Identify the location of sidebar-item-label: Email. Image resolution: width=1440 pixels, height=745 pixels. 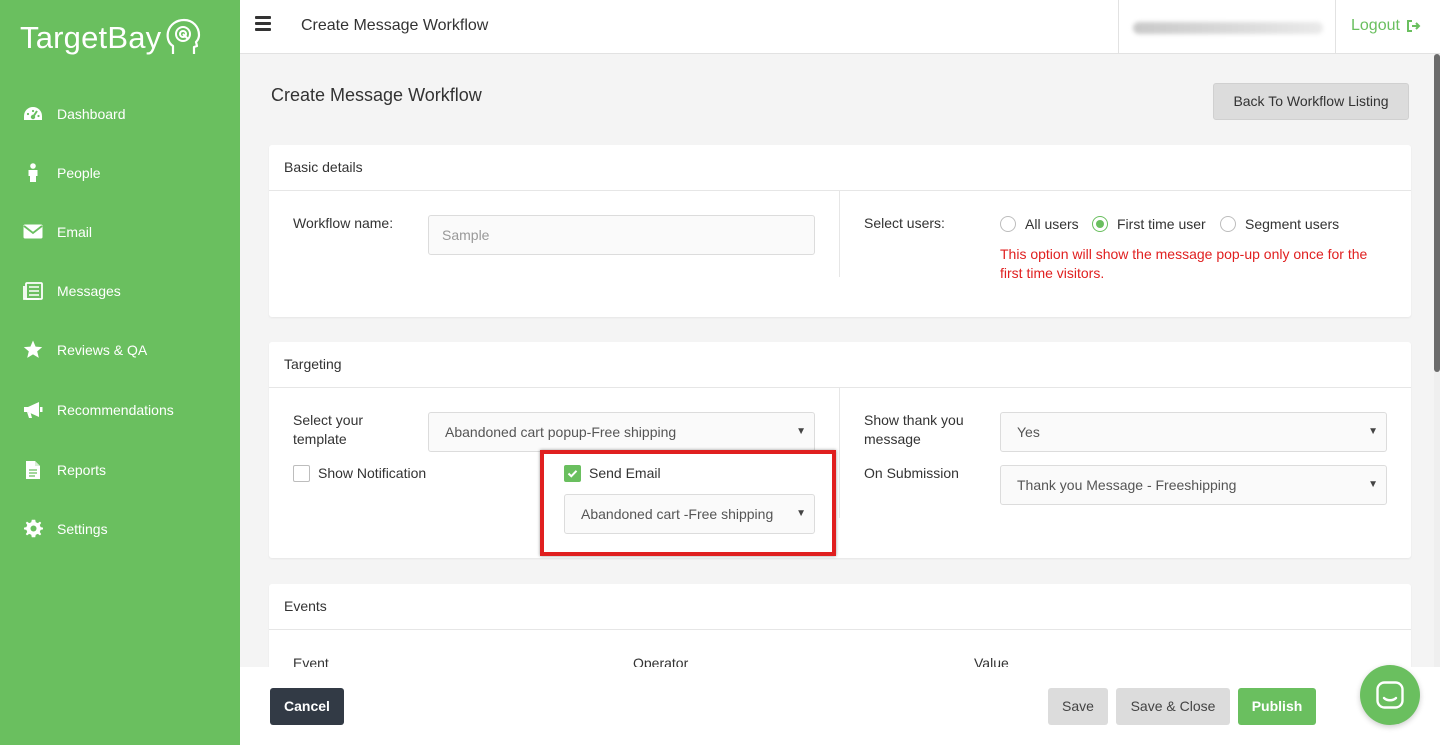
(75, 231).